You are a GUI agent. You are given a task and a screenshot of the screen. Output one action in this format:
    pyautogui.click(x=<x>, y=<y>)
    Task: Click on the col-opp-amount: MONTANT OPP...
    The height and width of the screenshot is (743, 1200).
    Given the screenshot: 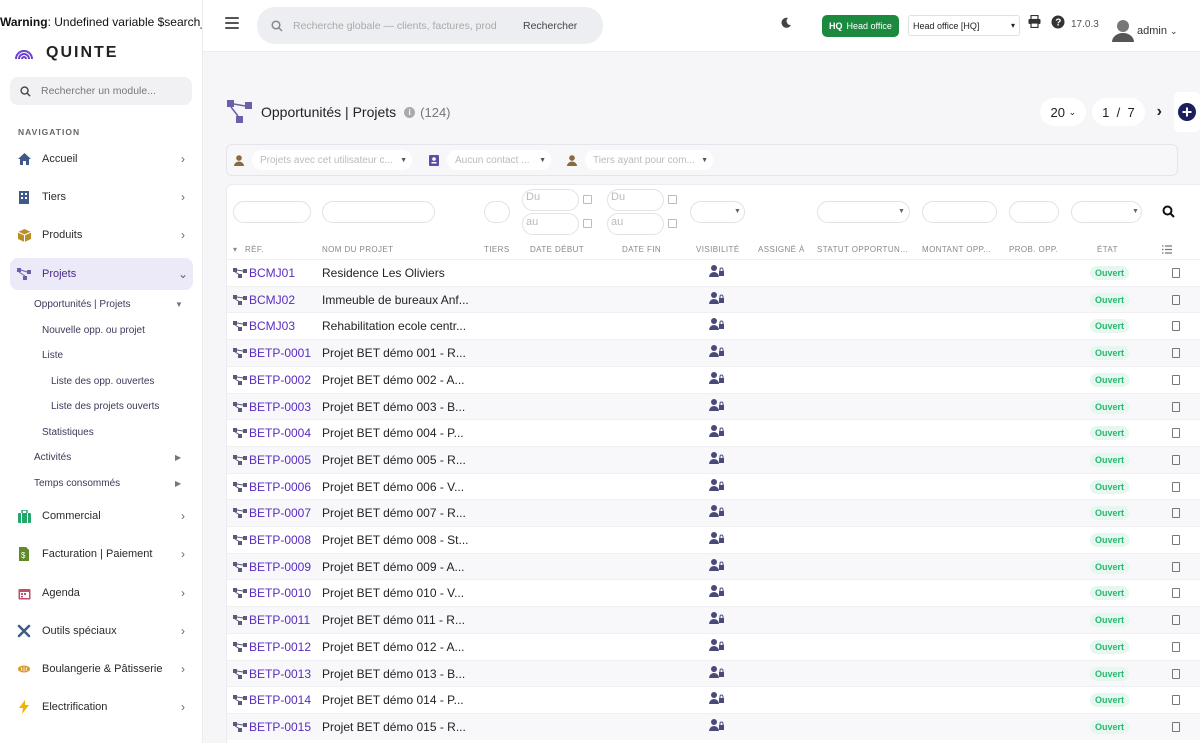 What is the action you would take?
    pyautogui.click(x=956, y=249)
    